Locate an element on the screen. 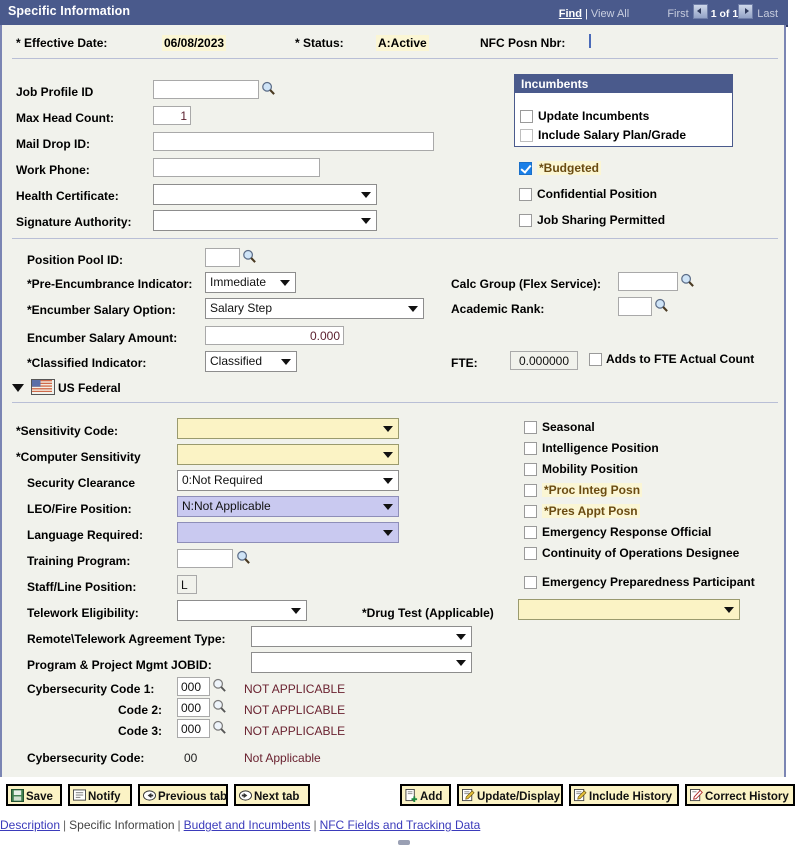 The height and width of the screenshot is (847, 800). caret-down-icon is located at coordinates (18, 388).